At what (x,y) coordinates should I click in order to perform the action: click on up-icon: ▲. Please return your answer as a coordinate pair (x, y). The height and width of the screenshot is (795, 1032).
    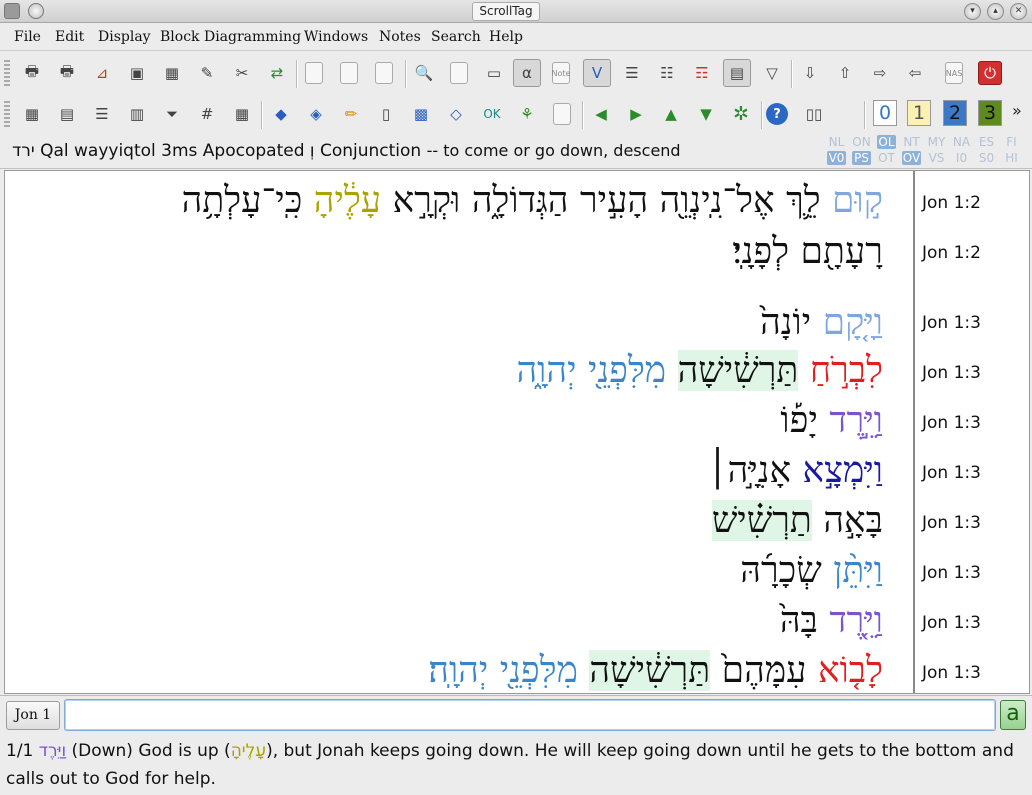
    Looking at the image, I should click on (671, 114).